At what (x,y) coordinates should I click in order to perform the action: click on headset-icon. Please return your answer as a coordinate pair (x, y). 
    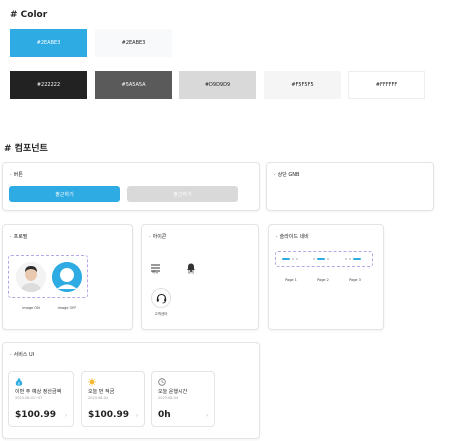
    Looking at the image, I should click on (161, 298).